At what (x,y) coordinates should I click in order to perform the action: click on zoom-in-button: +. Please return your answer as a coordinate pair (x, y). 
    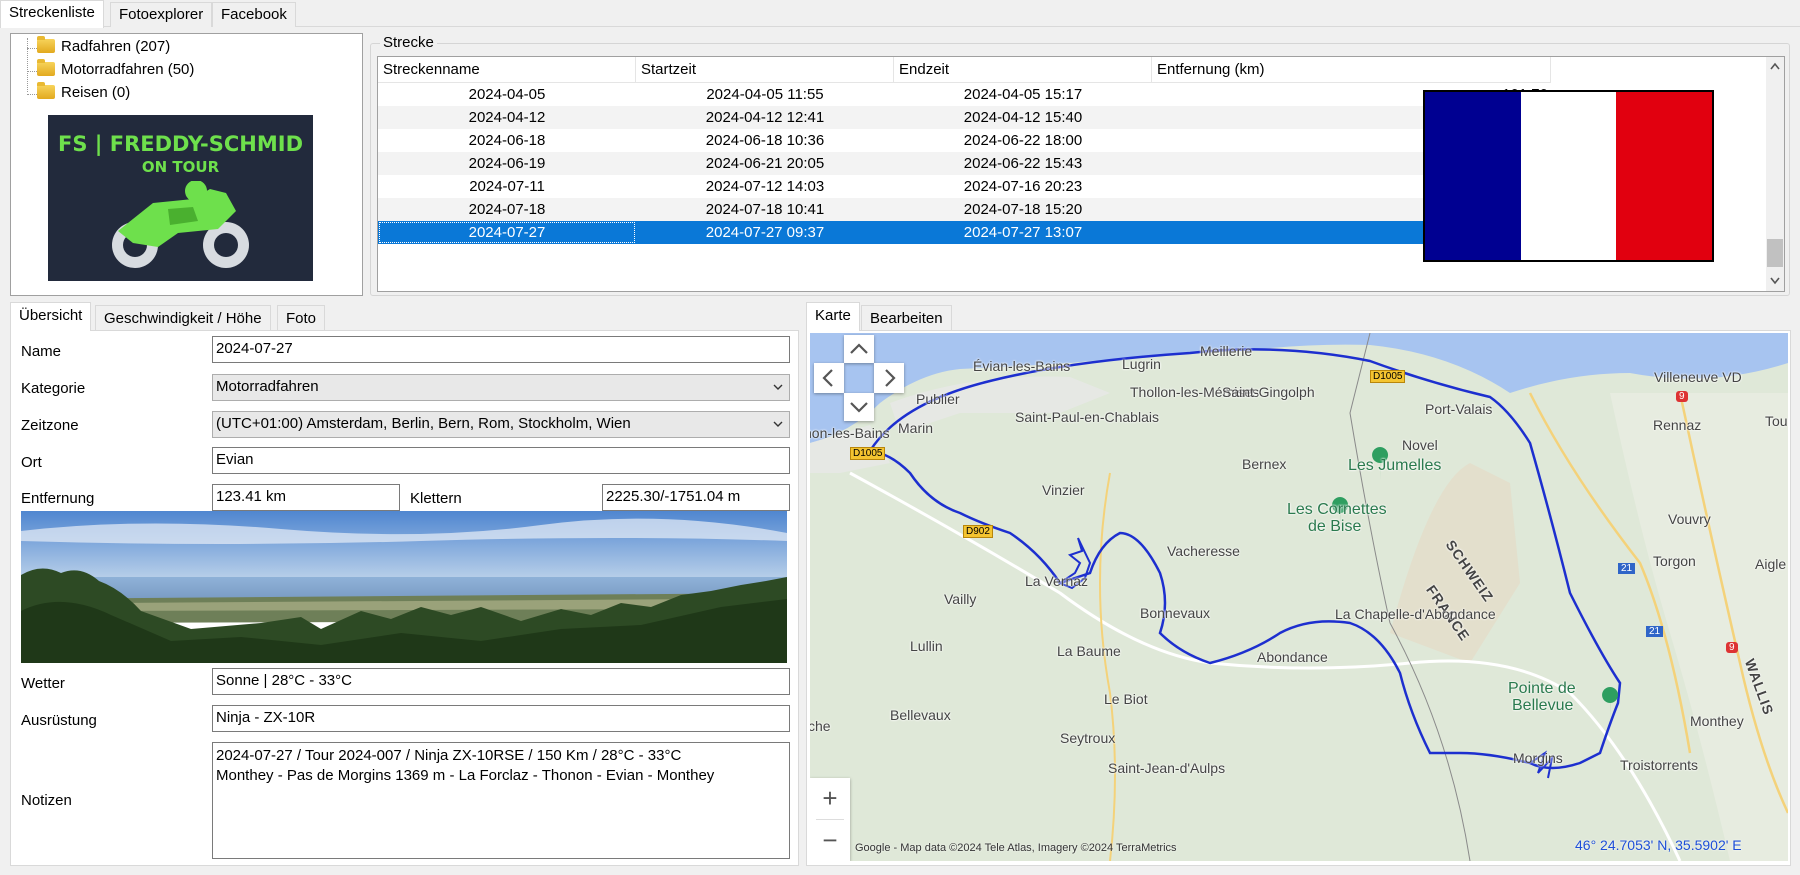
    Looking at the image, I should click on (830, 798).